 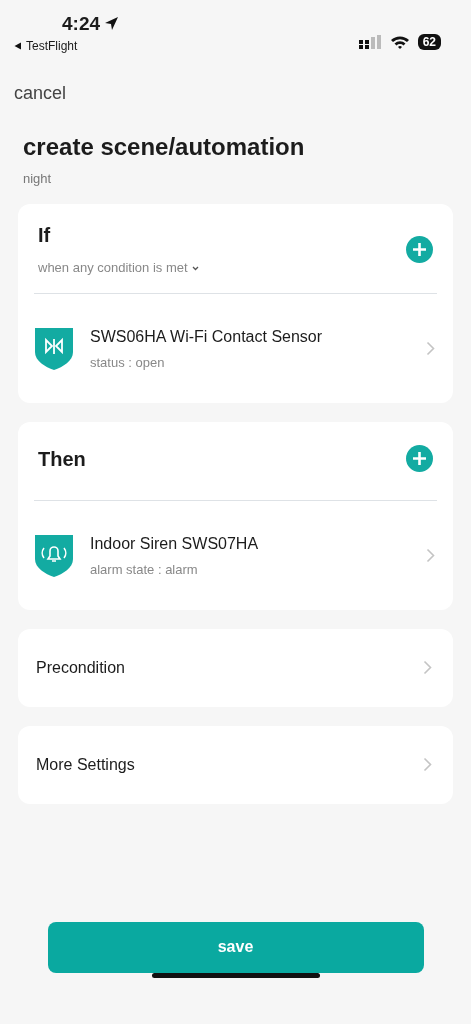 What do you see at coordinates (206, 336) in the screenshot?
I see `device-name: SWS06HA Wi-Fi Contact Sensor` at bounding box center [206, 336].